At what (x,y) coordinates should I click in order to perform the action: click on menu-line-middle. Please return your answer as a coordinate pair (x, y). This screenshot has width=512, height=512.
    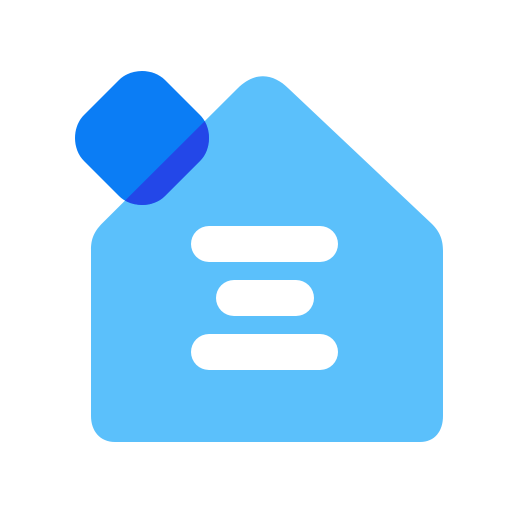
    Looking at the image, I should click on (265, 298).